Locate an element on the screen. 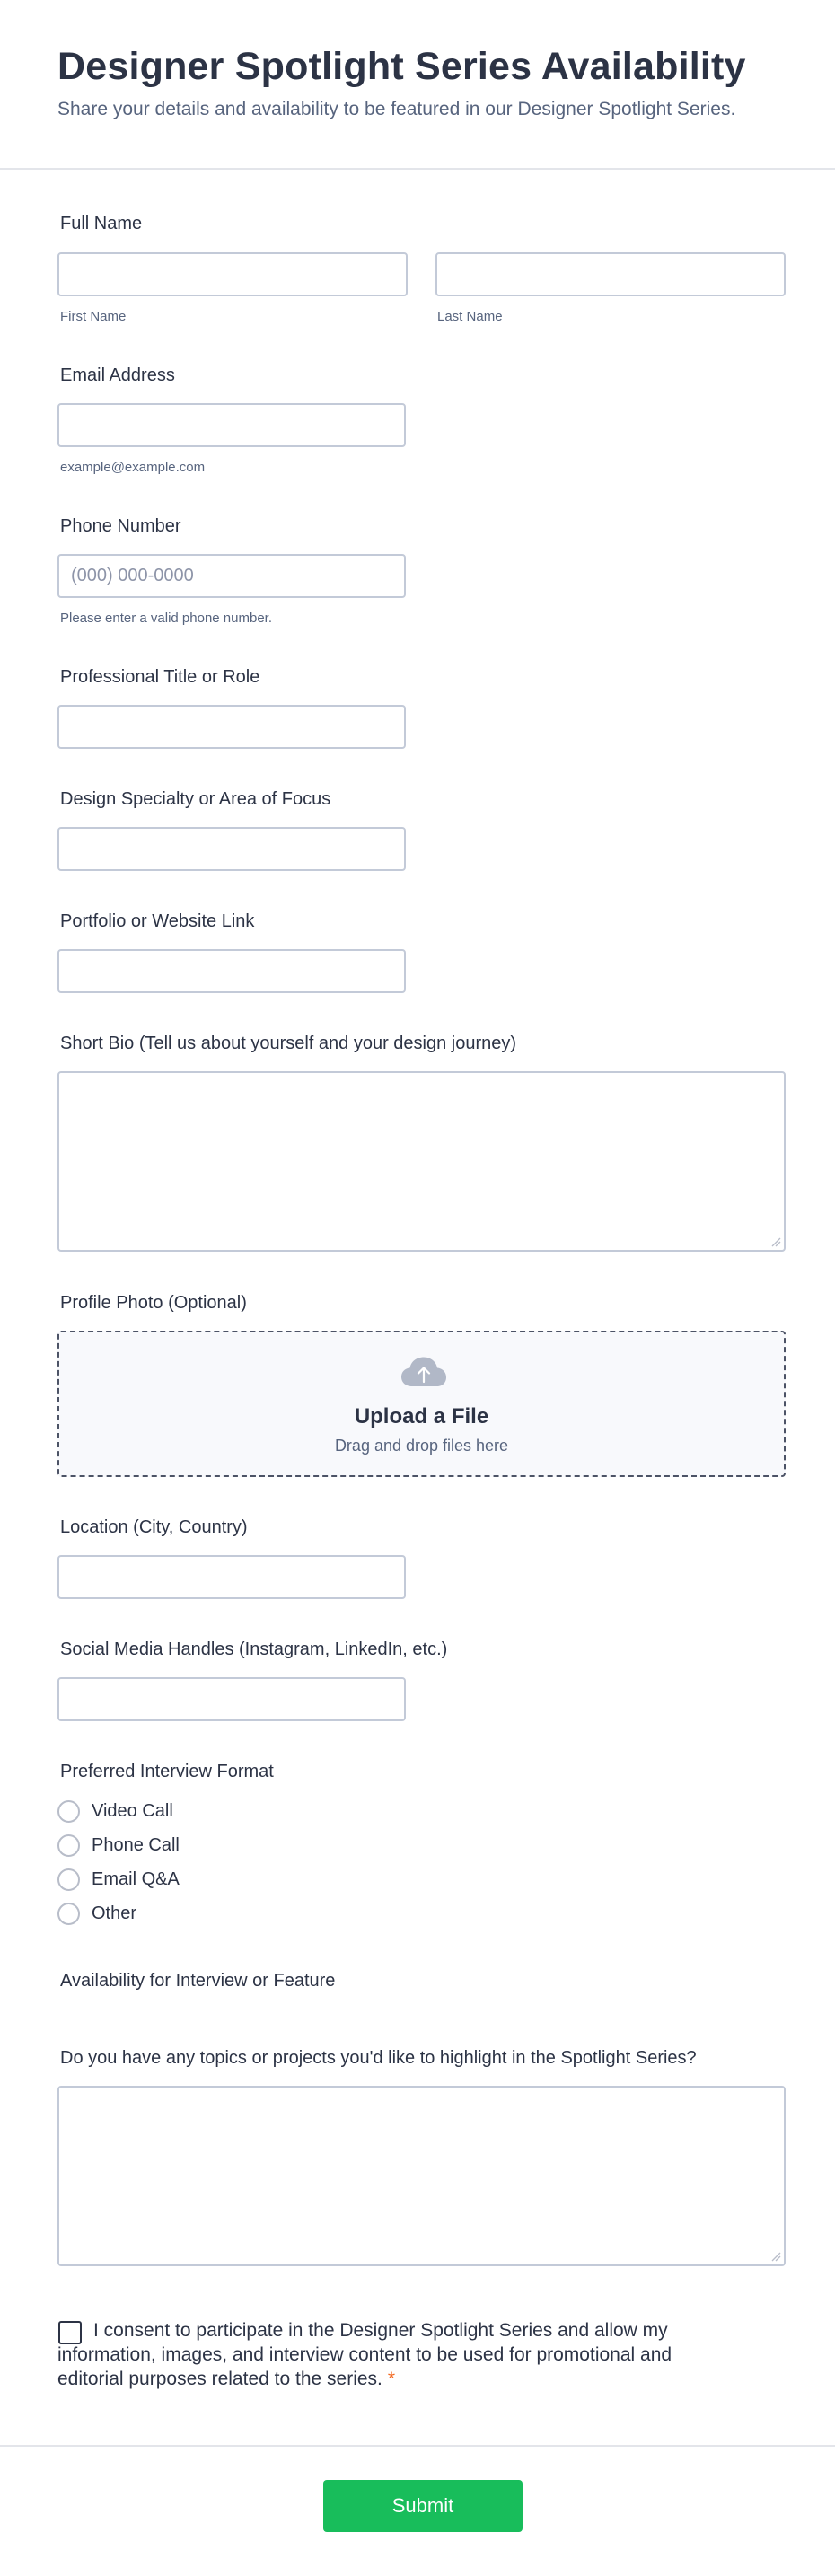 The width and height of the screenshot is (835, 2576). portfolio-label: Portfolio or Website Link is located at coordinates (157, 921).